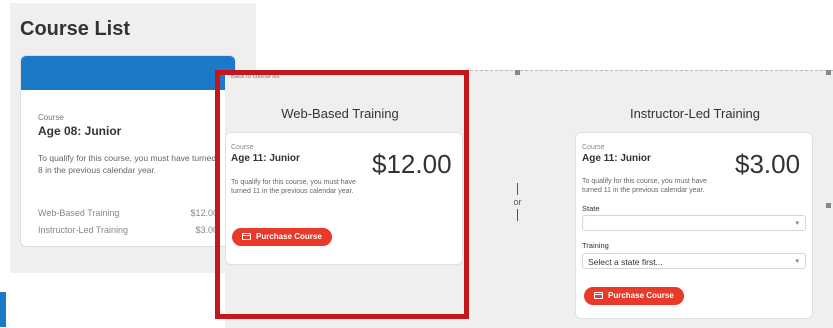 The height and width of the screenshot is (328, 833). What do you see at coordinates (768, 164) in the screenshot?
I see `course-price: $3.00` at bounding box center [768, 164].